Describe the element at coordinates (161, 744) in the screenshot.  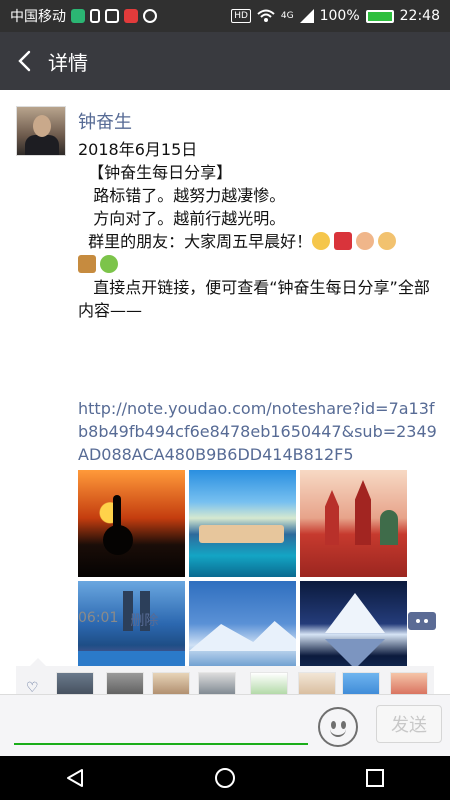
I see `comment-input` at that location.